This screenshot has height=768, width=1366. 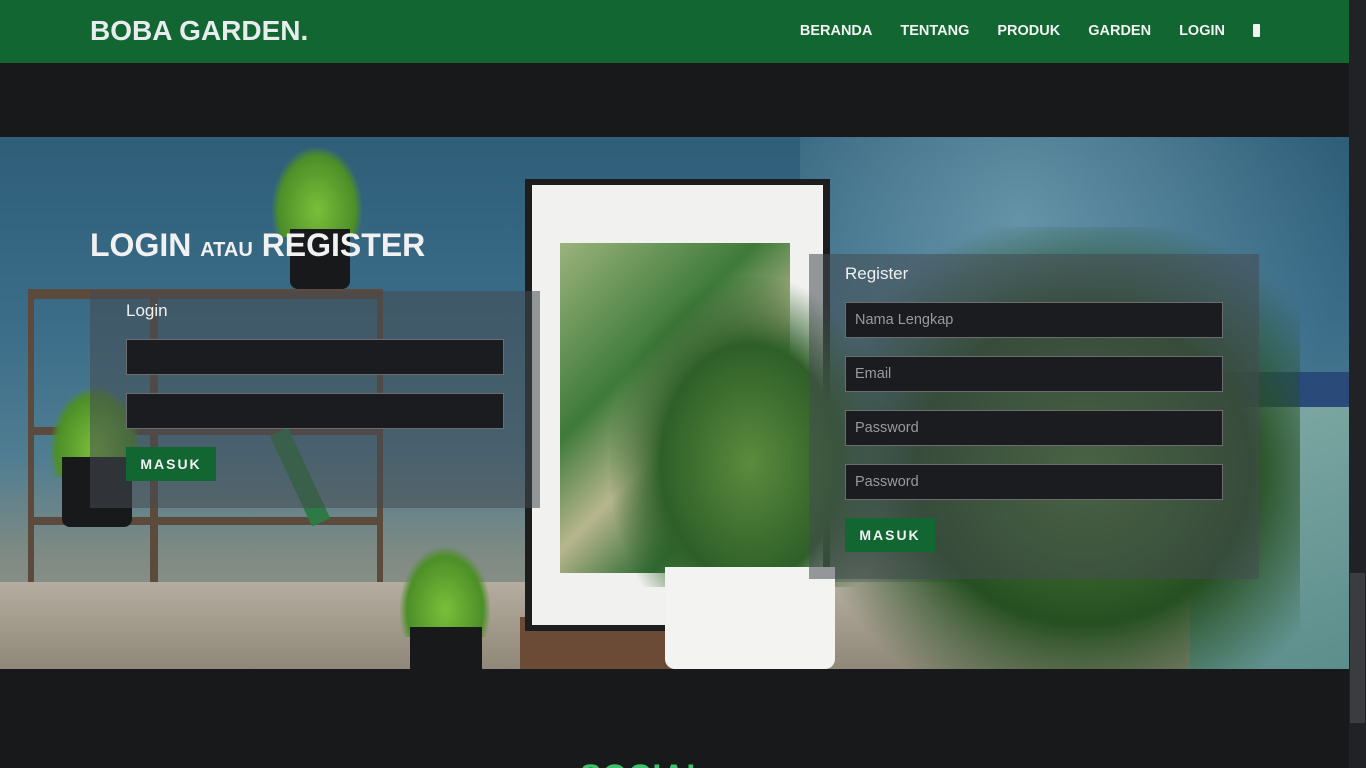 I want to click on nav-item-login: LOGIN, so click(x=1202, y=31).